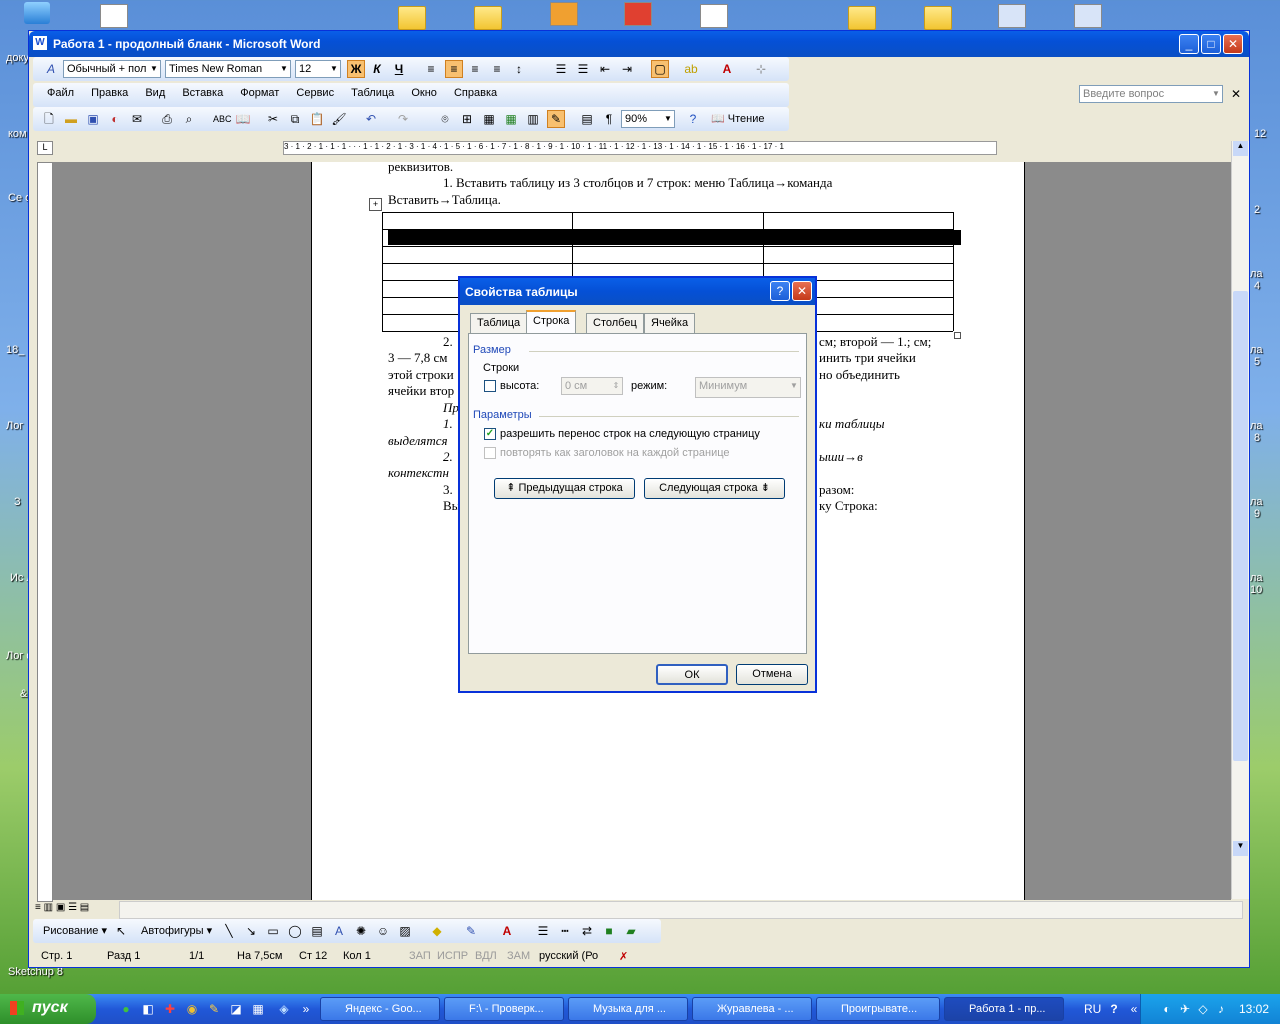 Image resolution: width=1280 pixels, height=1024 pixels. I want to click on quicklaunch-icon: ◈, so click(284, 1009).